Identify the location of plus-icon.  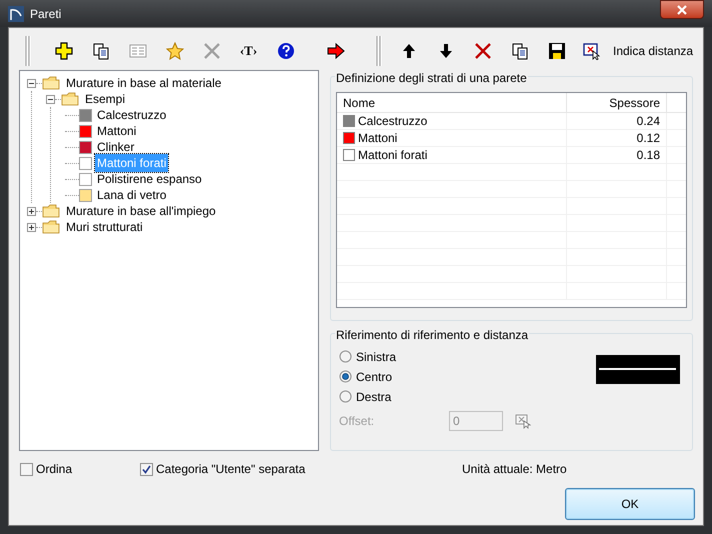
(63, 51).